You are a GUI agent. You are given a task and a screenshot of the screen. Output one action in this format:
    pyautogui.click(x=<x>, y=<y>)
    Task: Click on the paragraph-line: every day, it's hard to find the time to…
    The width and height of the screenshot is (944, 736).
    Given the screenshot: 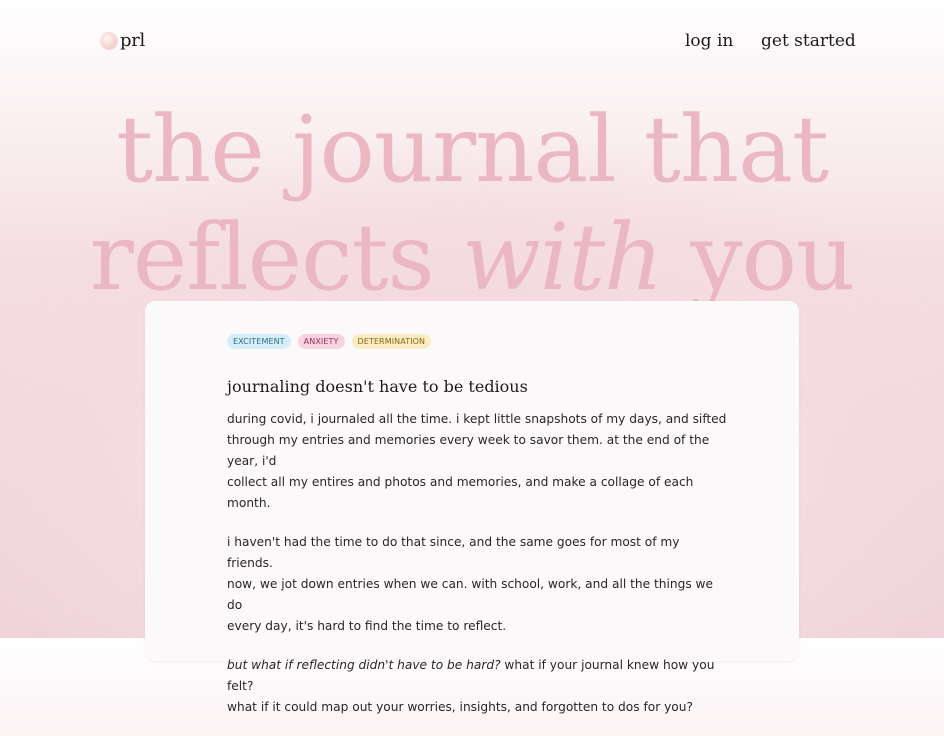 What is the action you would take?
    pyautogui.click(x=367, y=626)
    